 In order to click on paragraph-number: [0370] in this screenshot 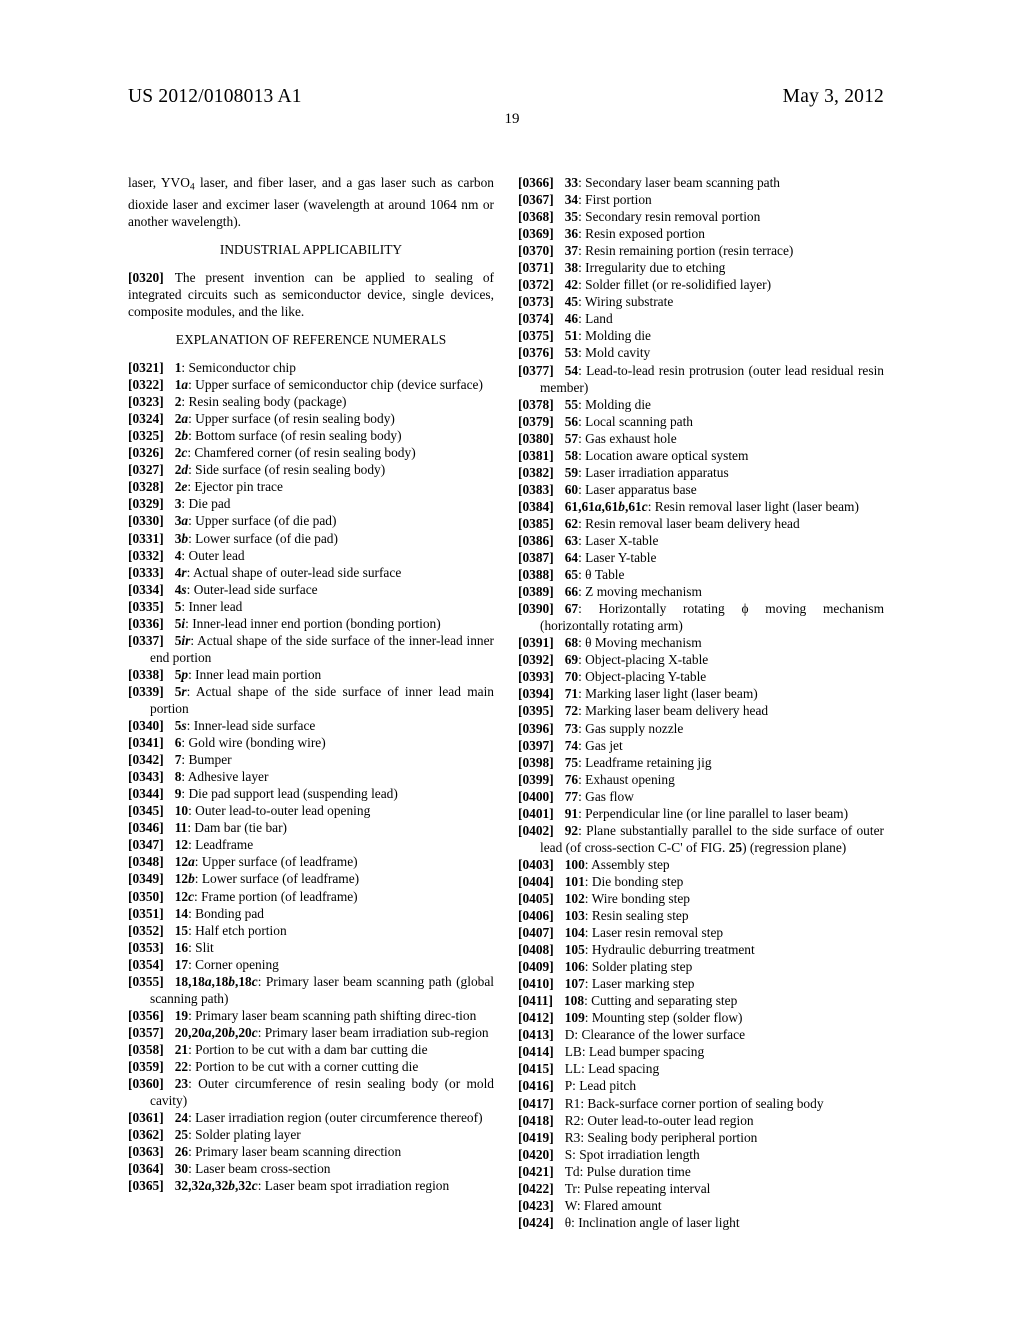, I will do `click(536, 251)`.